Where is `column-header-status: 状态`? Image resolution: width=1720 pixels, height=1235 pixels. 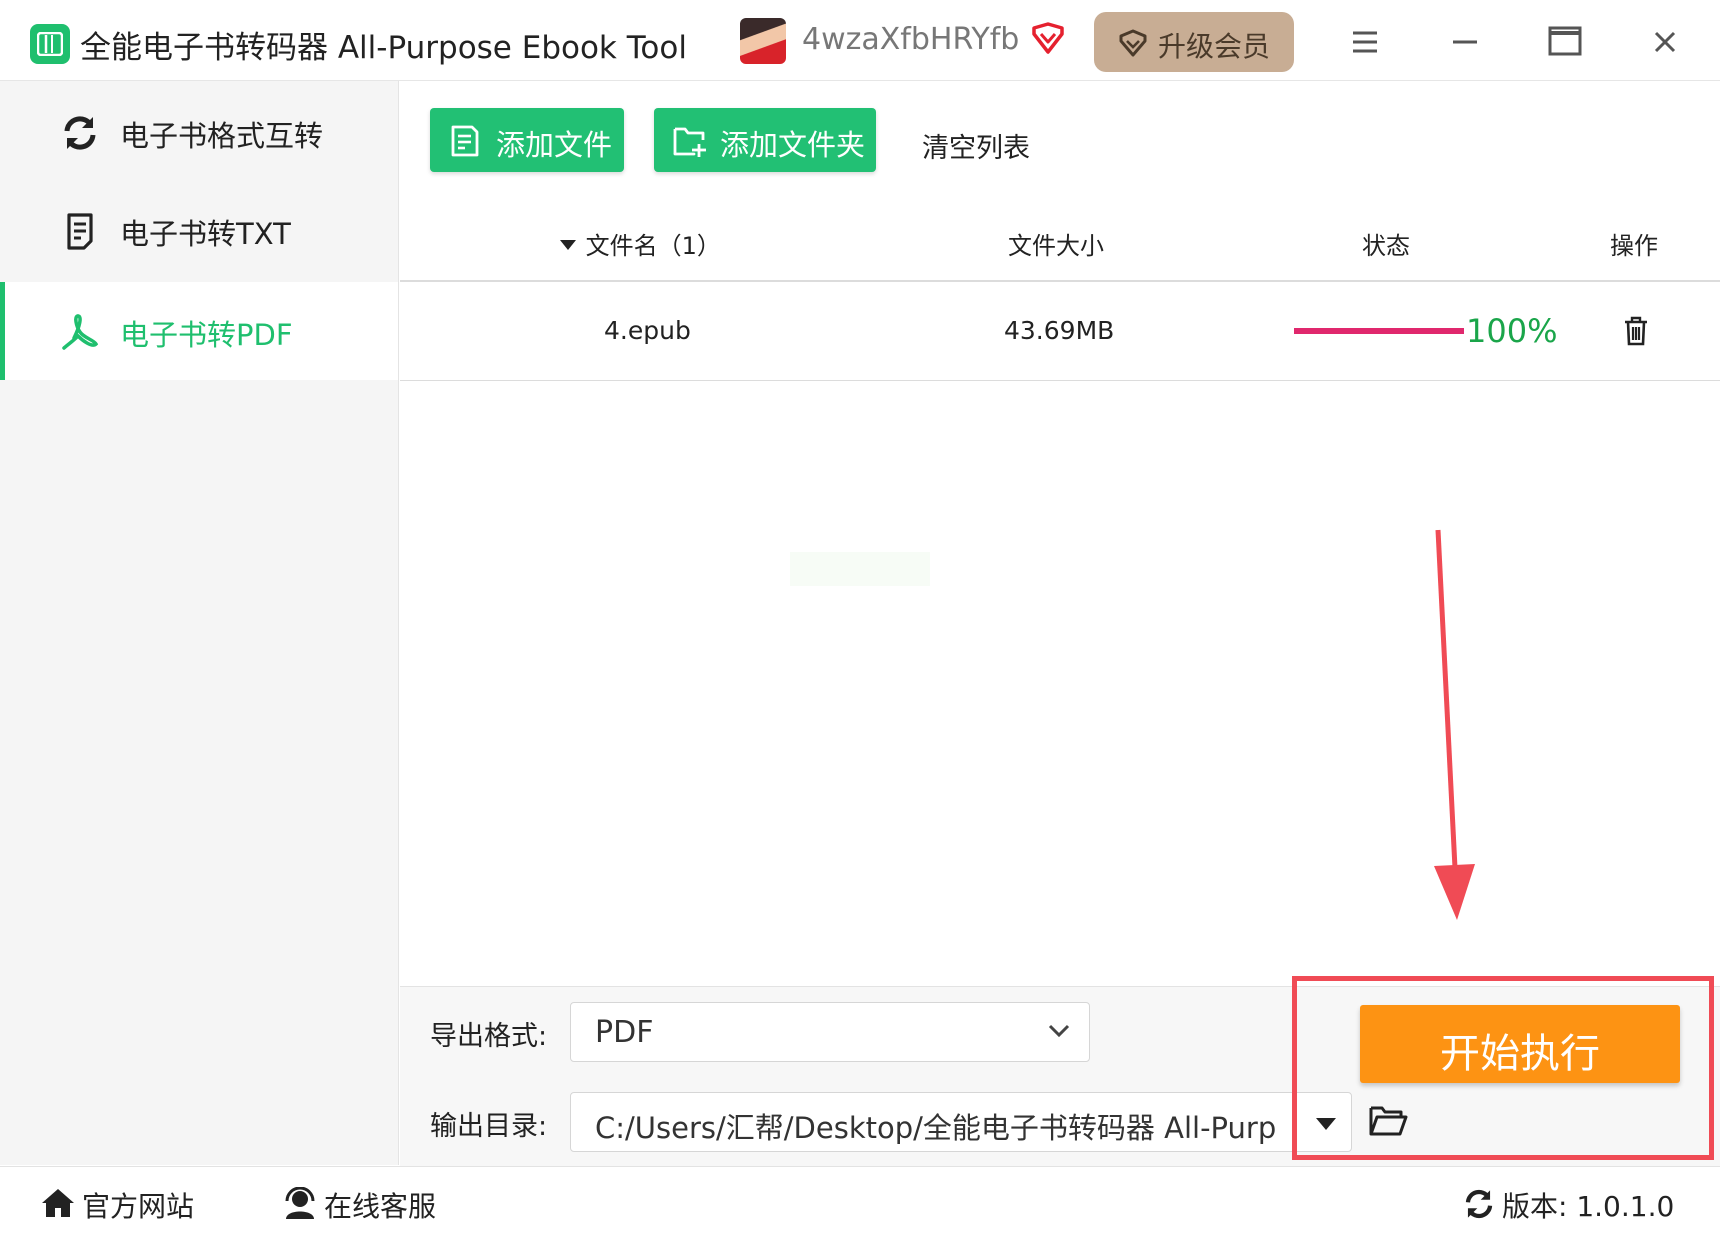 column-header-status: 状态 is located at coordinates (1386, 246).